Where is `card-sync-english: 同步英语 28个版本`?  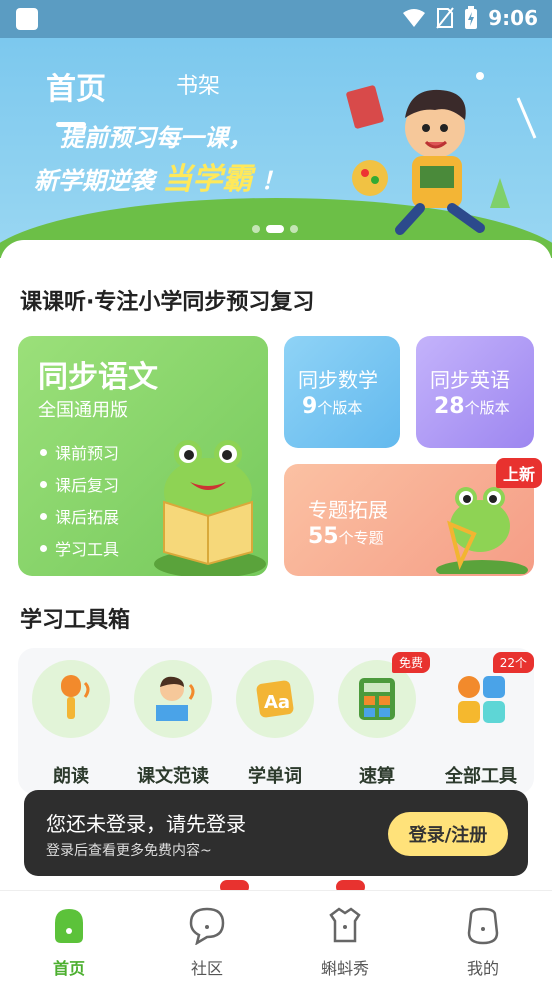
card-sync-english: 同步英语 28个版本 is located at coordinates (475, 392).